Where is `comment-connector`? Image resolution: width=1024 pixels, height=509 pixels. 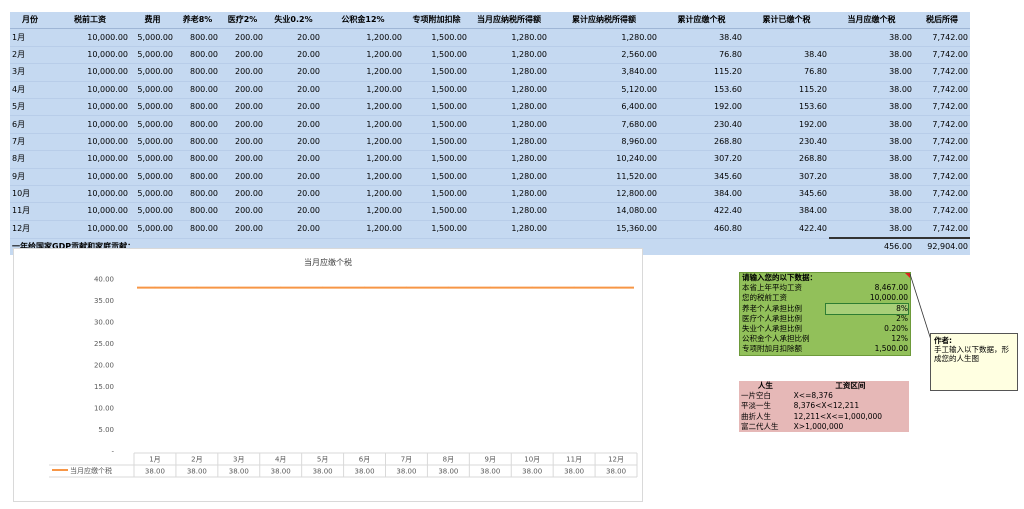
comment-connector is located at coordinates (920, 307).